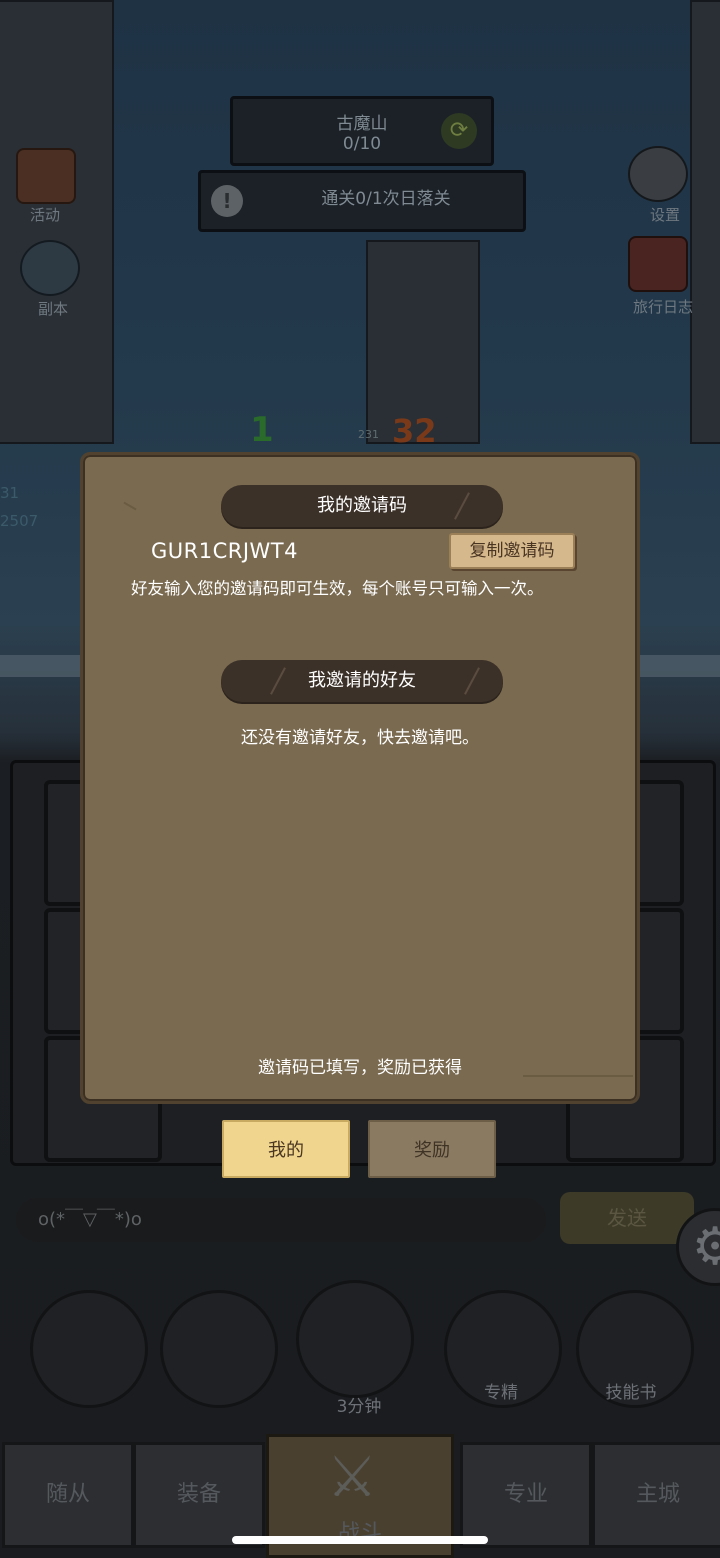 The width and height of the screenshot is (720, 1558). I want to click on damage-number: 32, so click(414, 431).